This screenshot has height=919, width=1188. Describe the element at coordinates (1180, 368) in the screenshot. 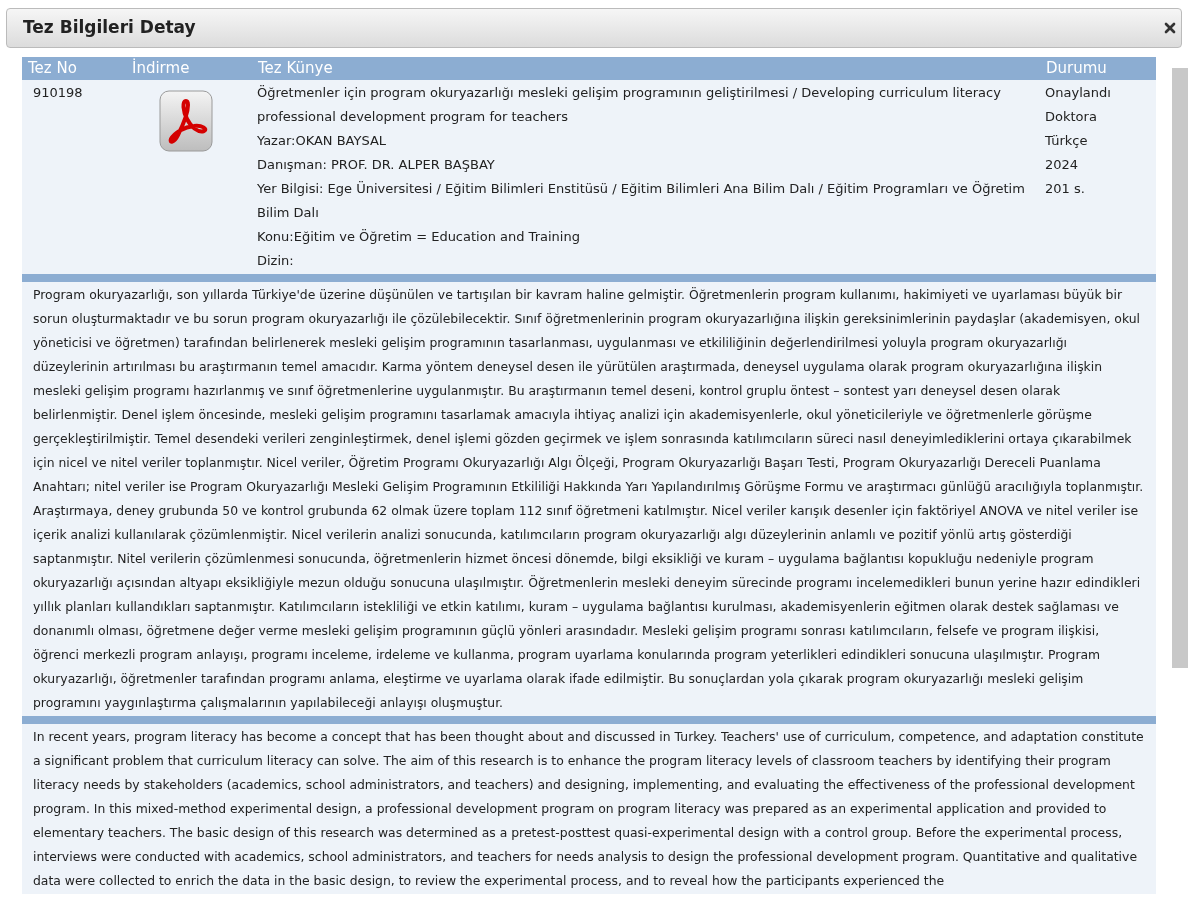

I see `scrollbar` at that location.